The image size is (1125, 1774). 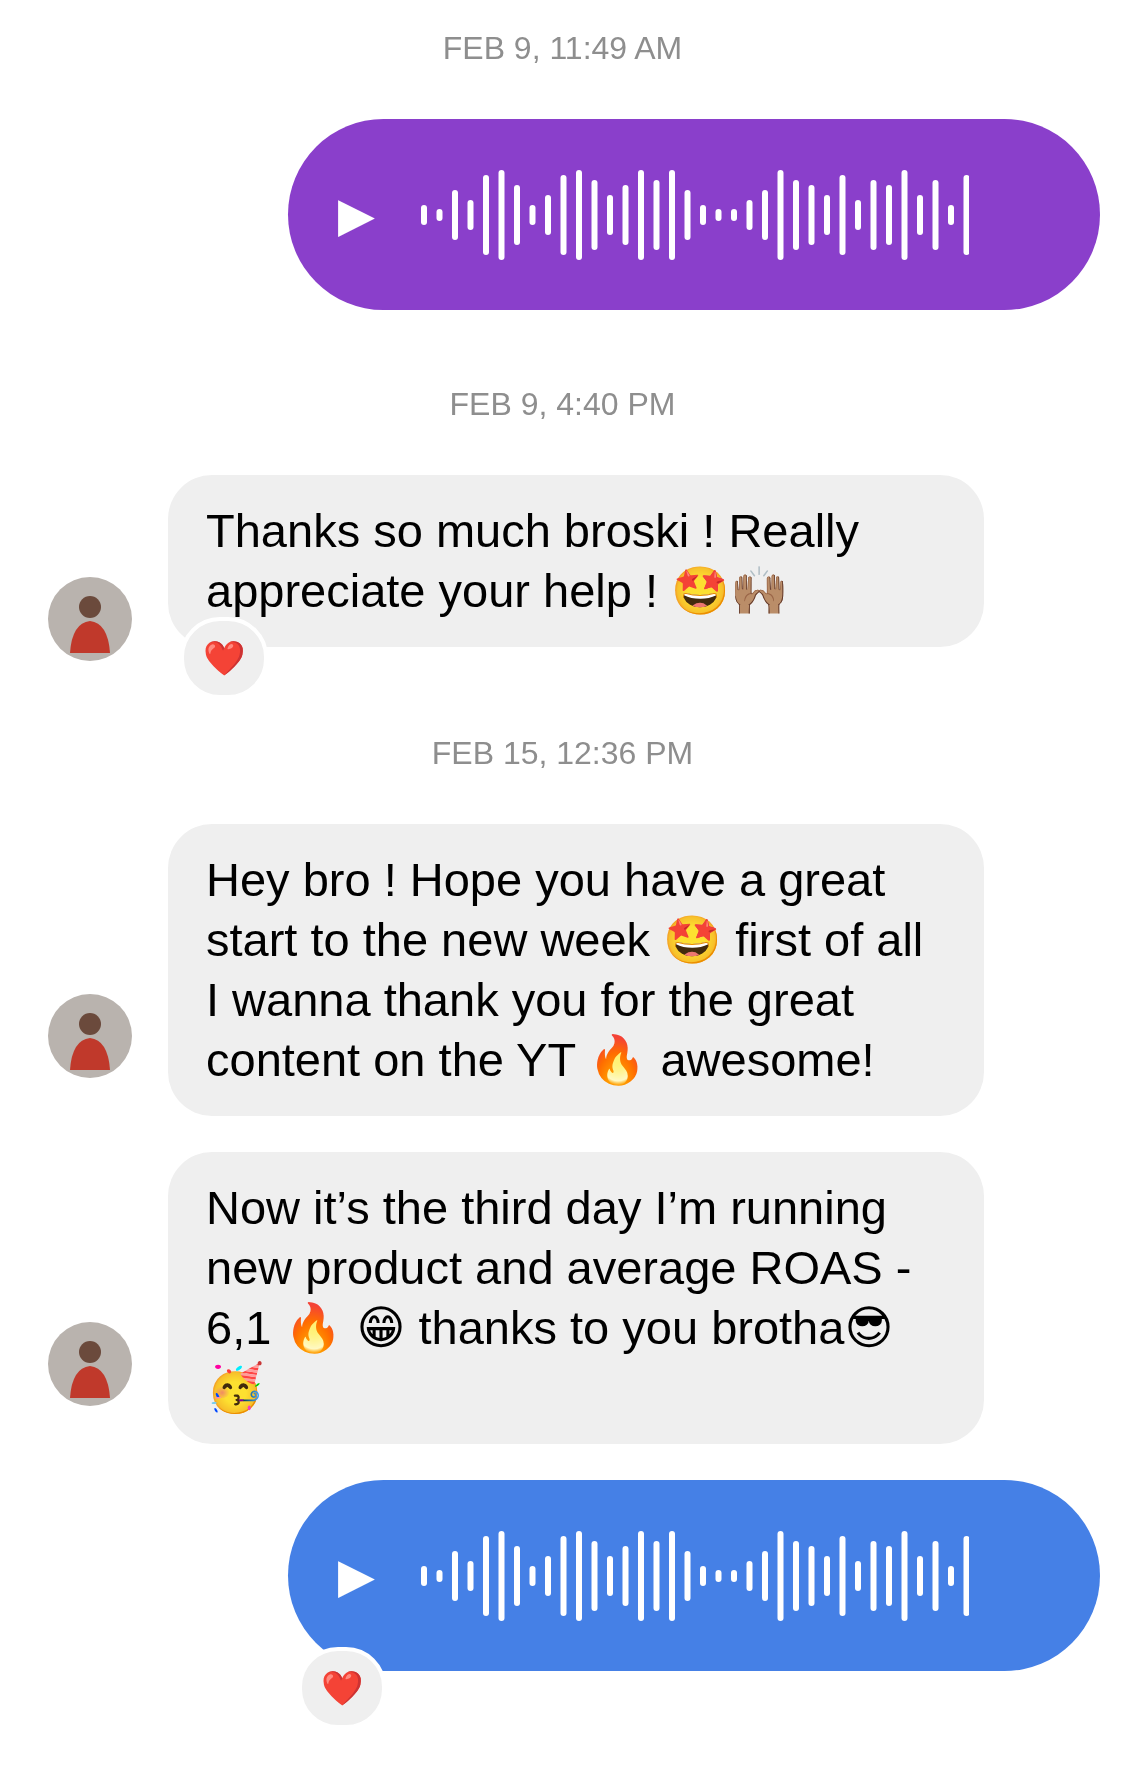 What do you see at coordinates (533, 561) in the screenshot?
I see `message-text: Thanks so much broski ! Really appreciate your help ! 🤩🙌🏽` at bounding box center [533, 561].